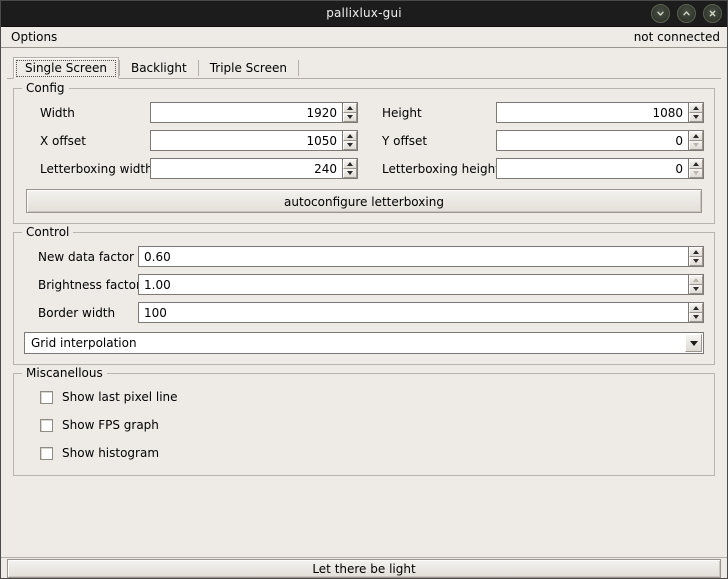 Image resolution: width=728 pixels, height=579 pixels. I want to click on letterboxing-width-input, so click(246, 168).